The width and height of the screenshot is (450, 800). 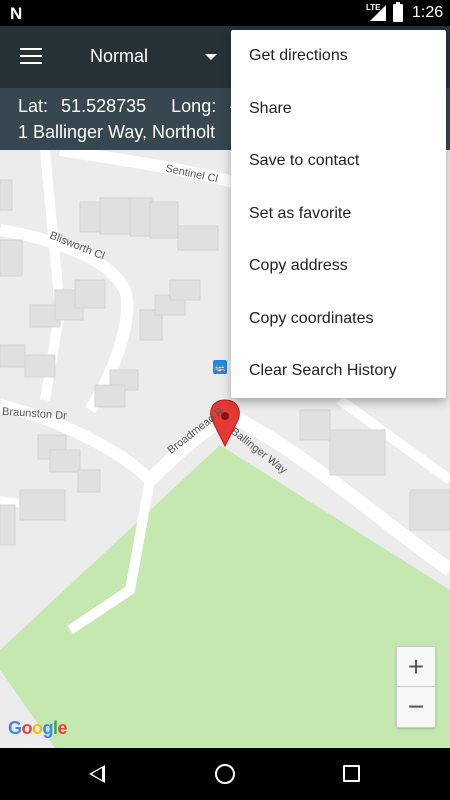 What do you see at coordinates (194, 106) in the screenshot?
I see `long-label: Long:` at bounding box center [194, 106].